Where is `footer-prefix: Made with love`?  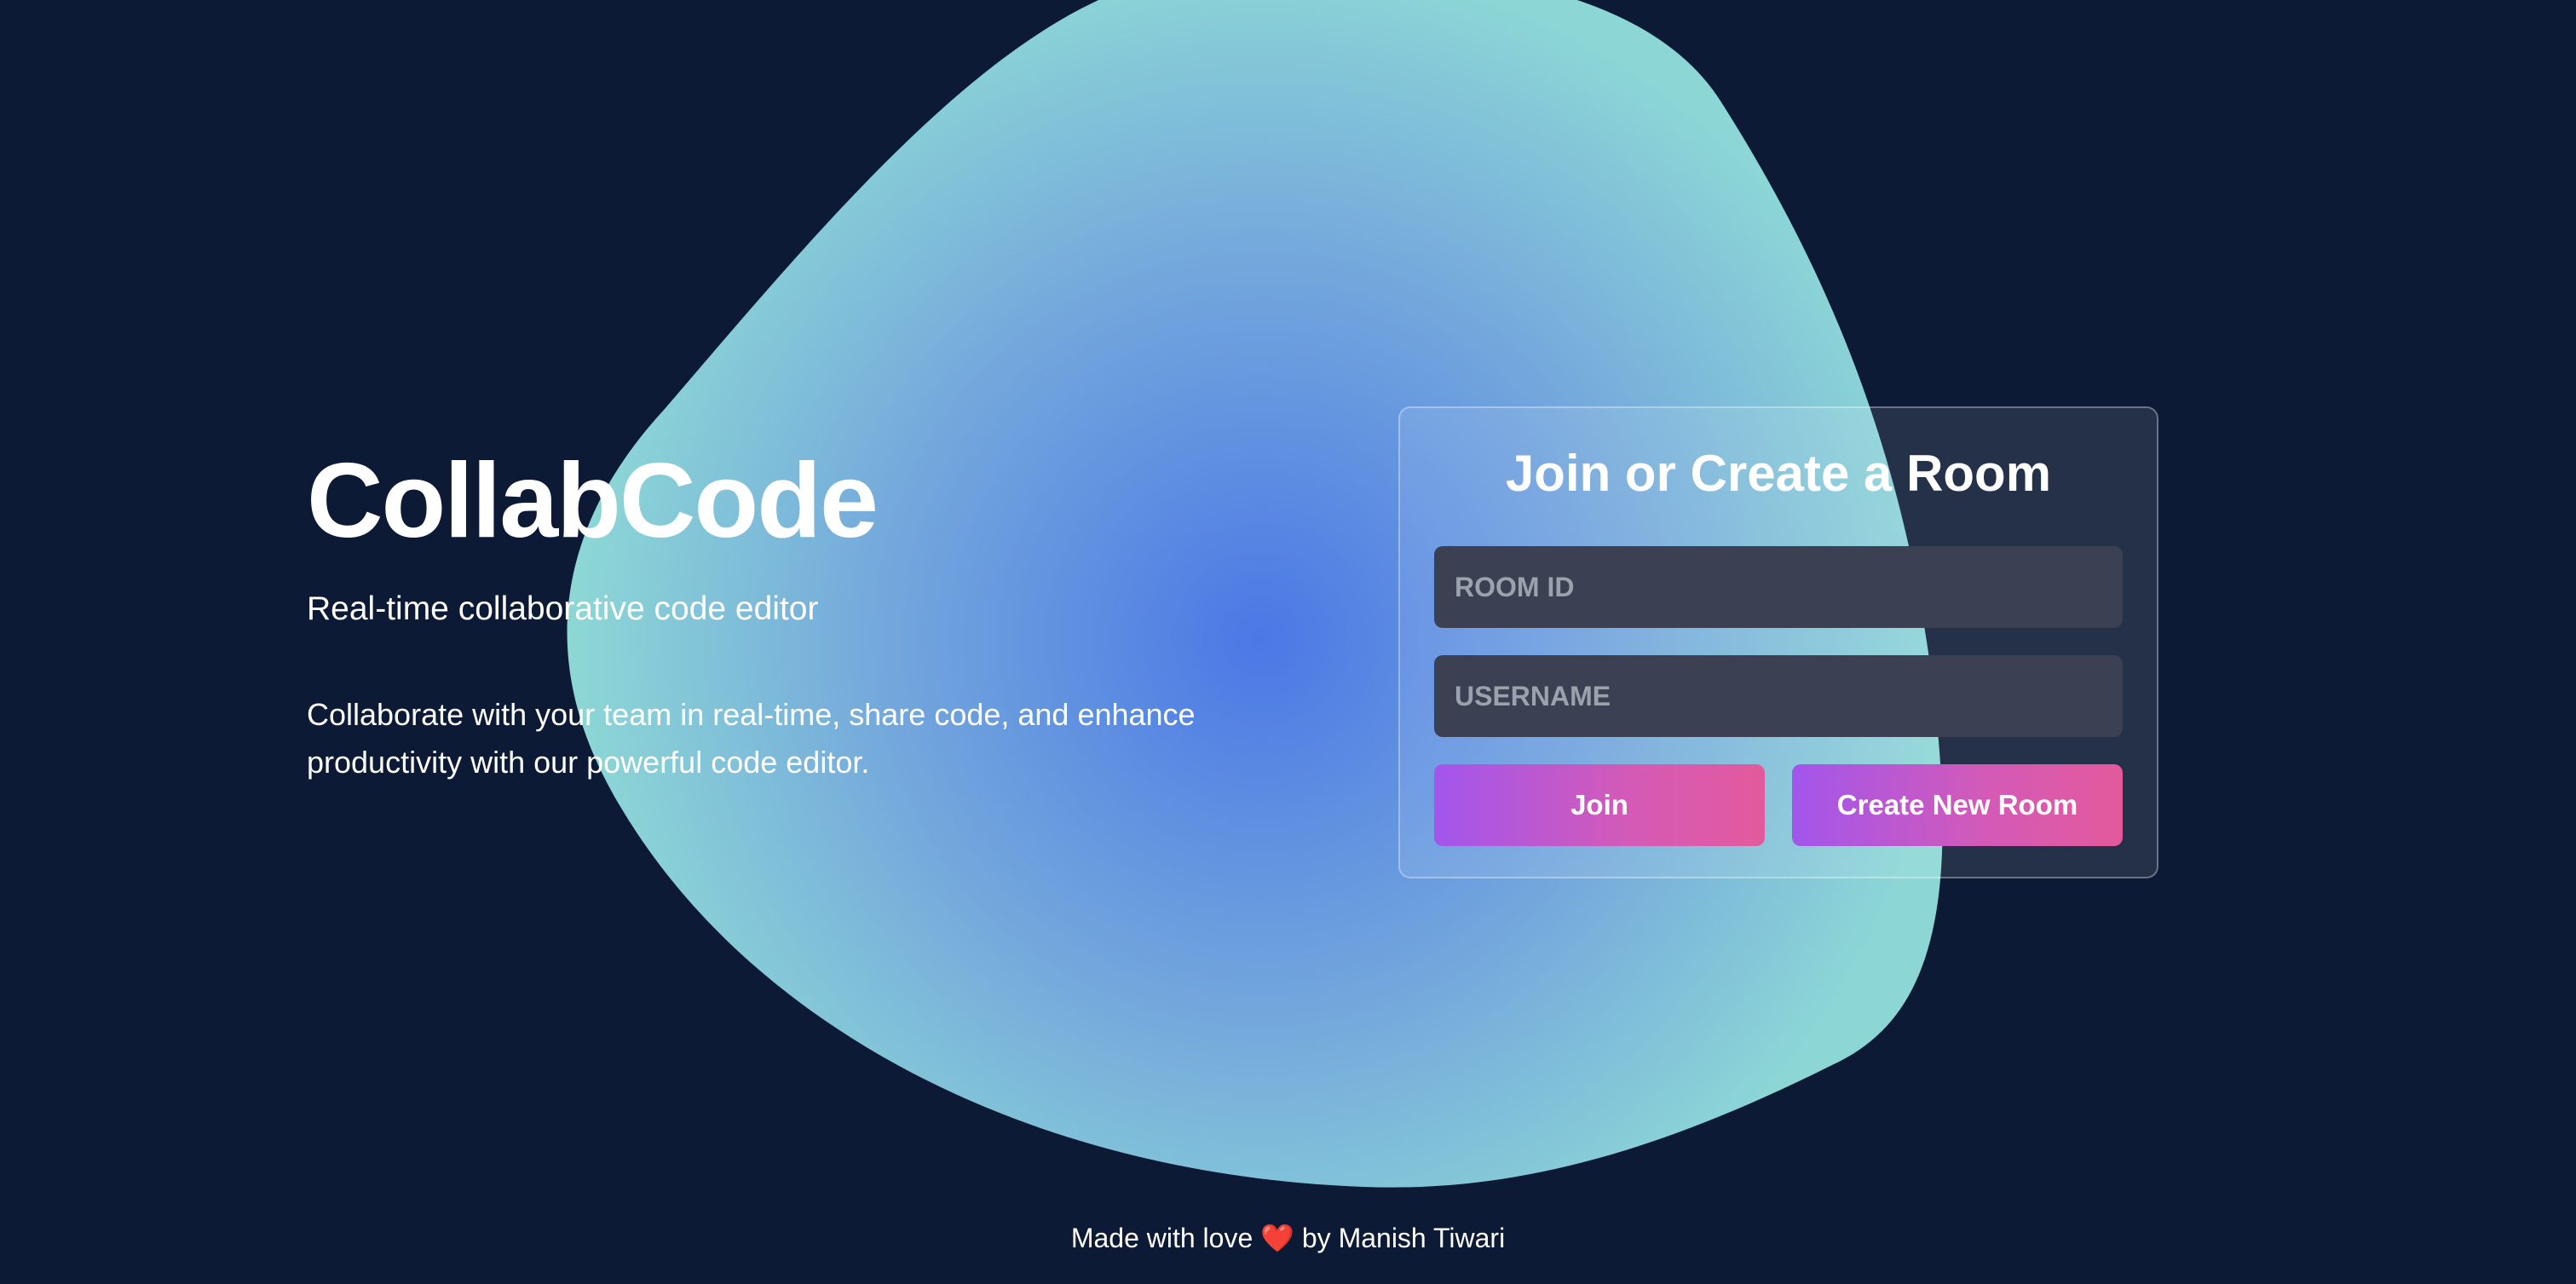 footer-prefix: Made with love is located at coordinates (1161, 1238).